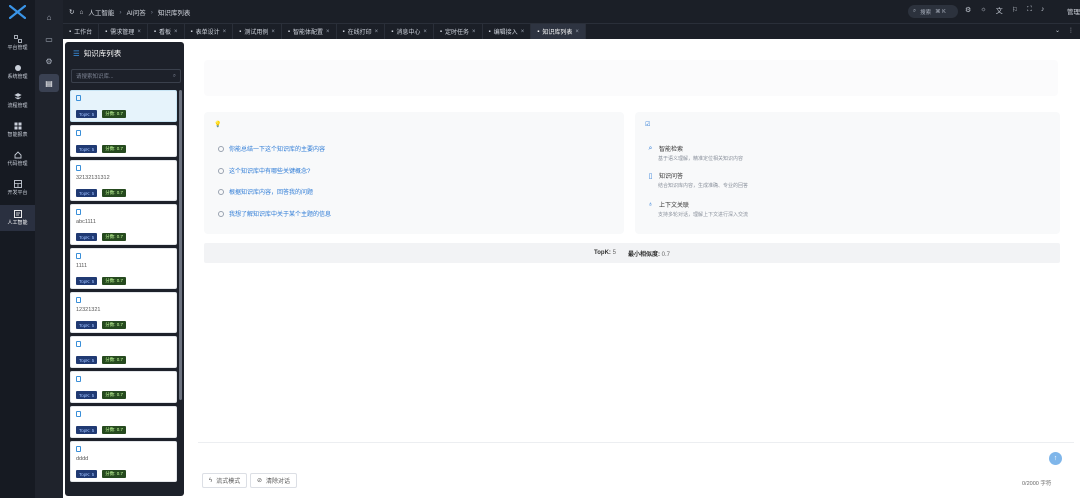 Image resolution: width=1080 pixels, height=498 pixels. I want to click on topk-label: TopK:, so click(602, 253).